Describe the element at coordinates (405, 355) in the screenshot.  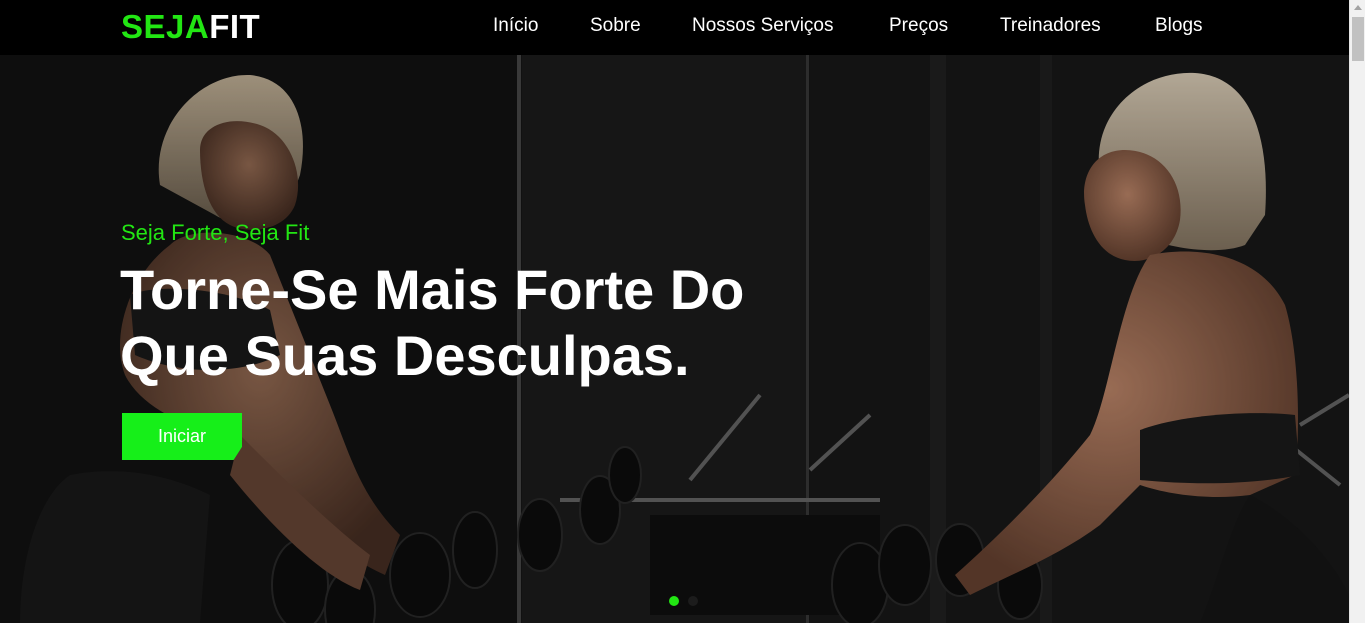
I see `hero-headline-line-2: Que Suas Desculpas.` at that location.